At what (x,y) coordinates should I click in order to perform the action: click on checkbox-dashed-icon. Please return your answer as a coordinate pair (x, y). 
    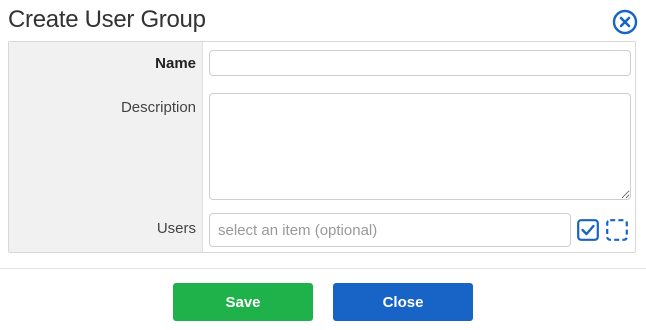
    Looking at the image, I should click on (617, 230).